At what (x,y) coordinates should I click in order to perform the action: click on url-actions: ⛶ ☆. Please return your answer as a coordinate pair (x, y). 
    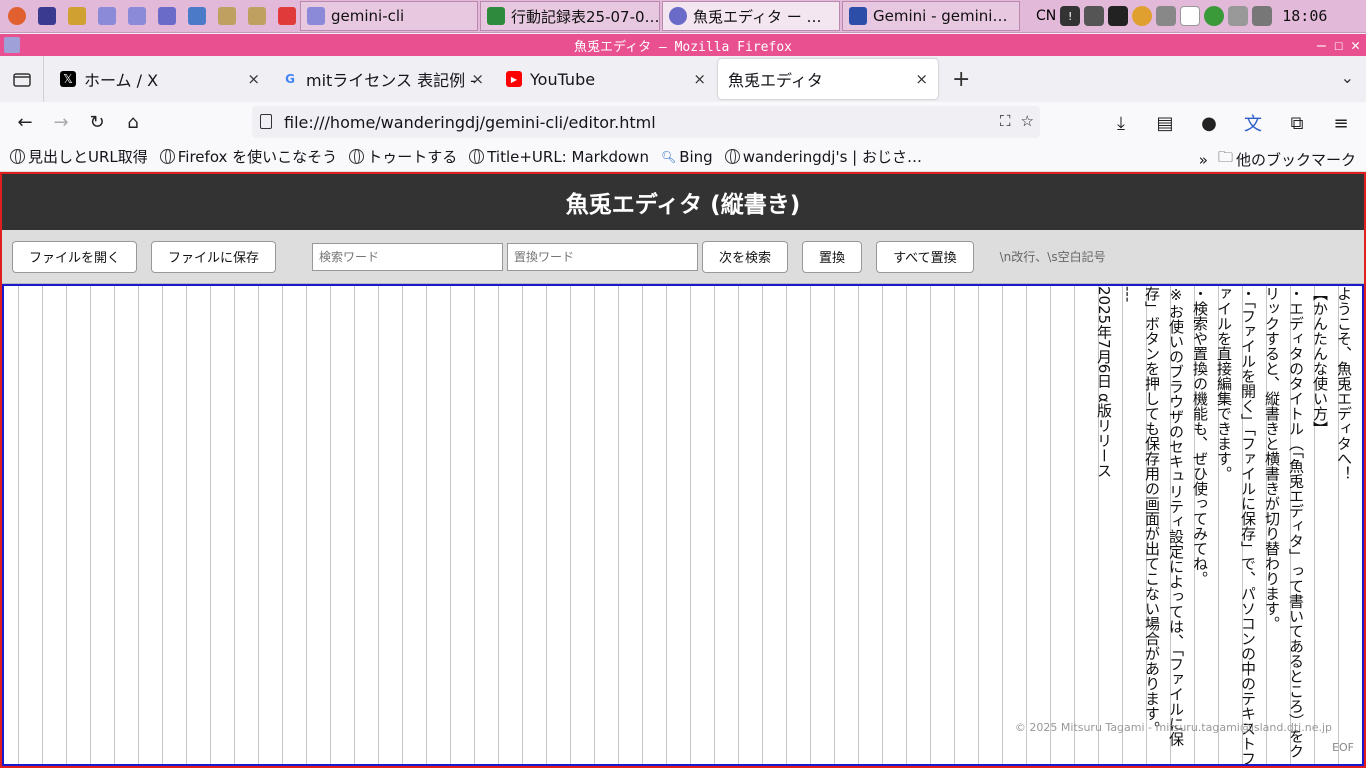
    Looking at the image, I should click on (1017, 121).